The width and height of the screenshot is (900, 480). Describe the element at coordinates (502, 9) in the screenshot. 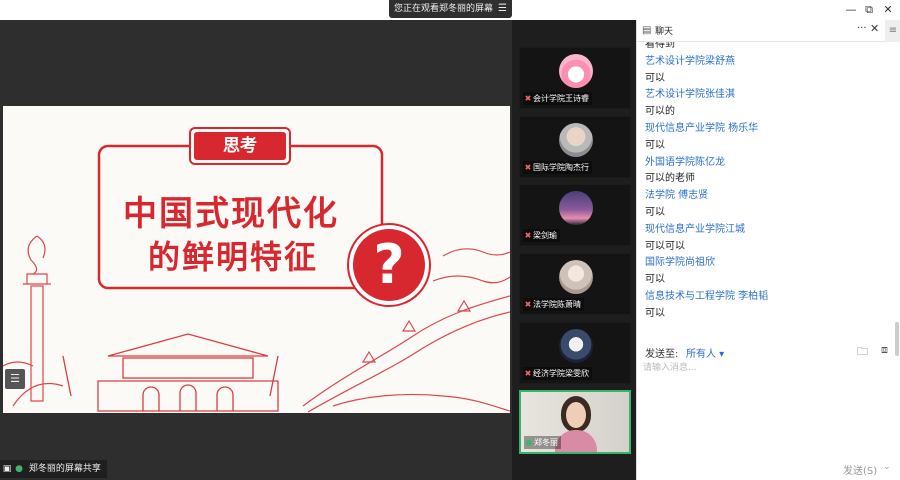

I see `menu-icon: ☰` at that location.